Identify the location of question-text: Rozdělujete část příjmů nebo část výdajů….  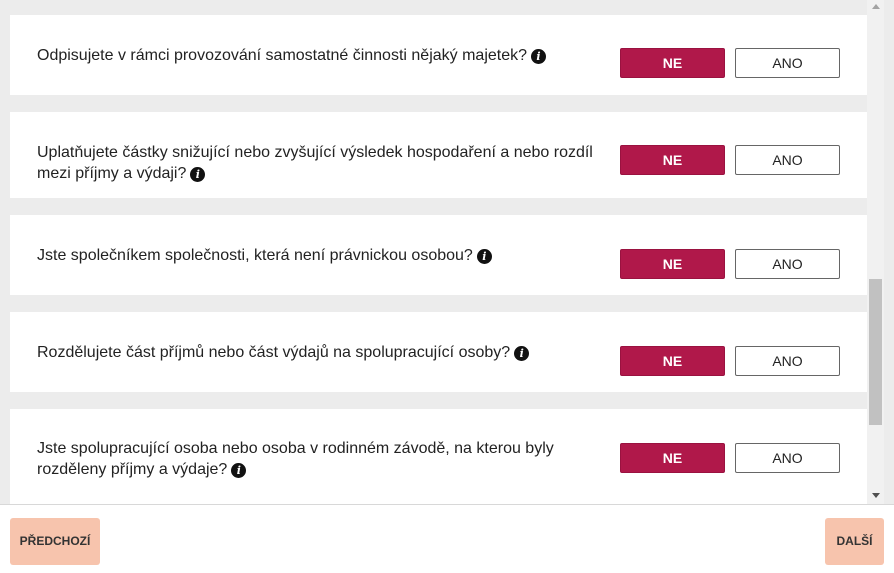
(317, 352).